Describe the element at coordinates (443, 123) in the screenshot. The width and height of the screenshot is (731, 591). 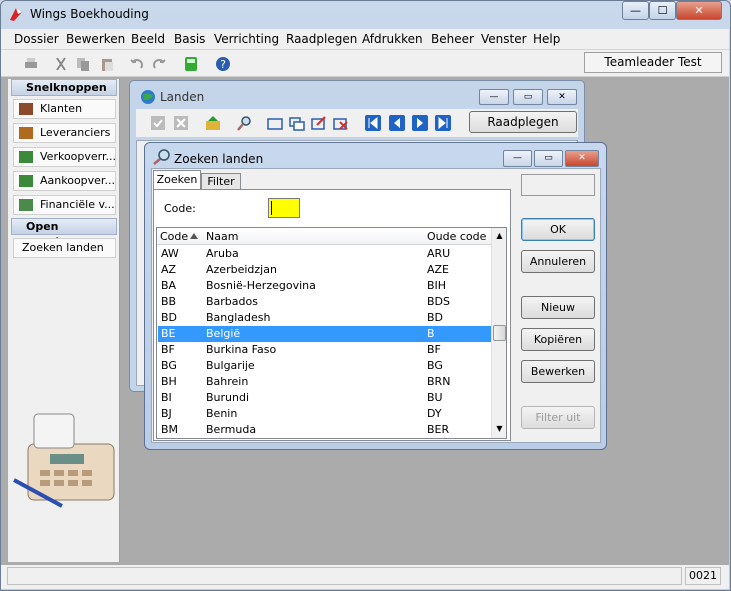
I see `last-record-icon` at that location.